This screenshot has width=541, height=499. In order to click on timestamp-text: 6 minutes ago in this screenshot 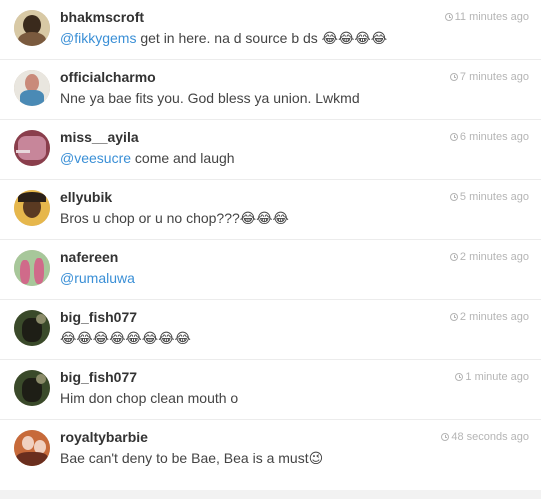, I will do `click(494, 137)`.